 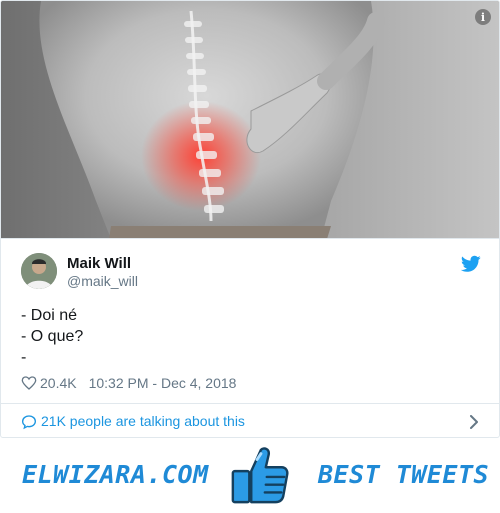 What do you see at coordinates (474, 422) in the screenshot?
I see `chevron-right-icon` at bounding box center [474, 422].